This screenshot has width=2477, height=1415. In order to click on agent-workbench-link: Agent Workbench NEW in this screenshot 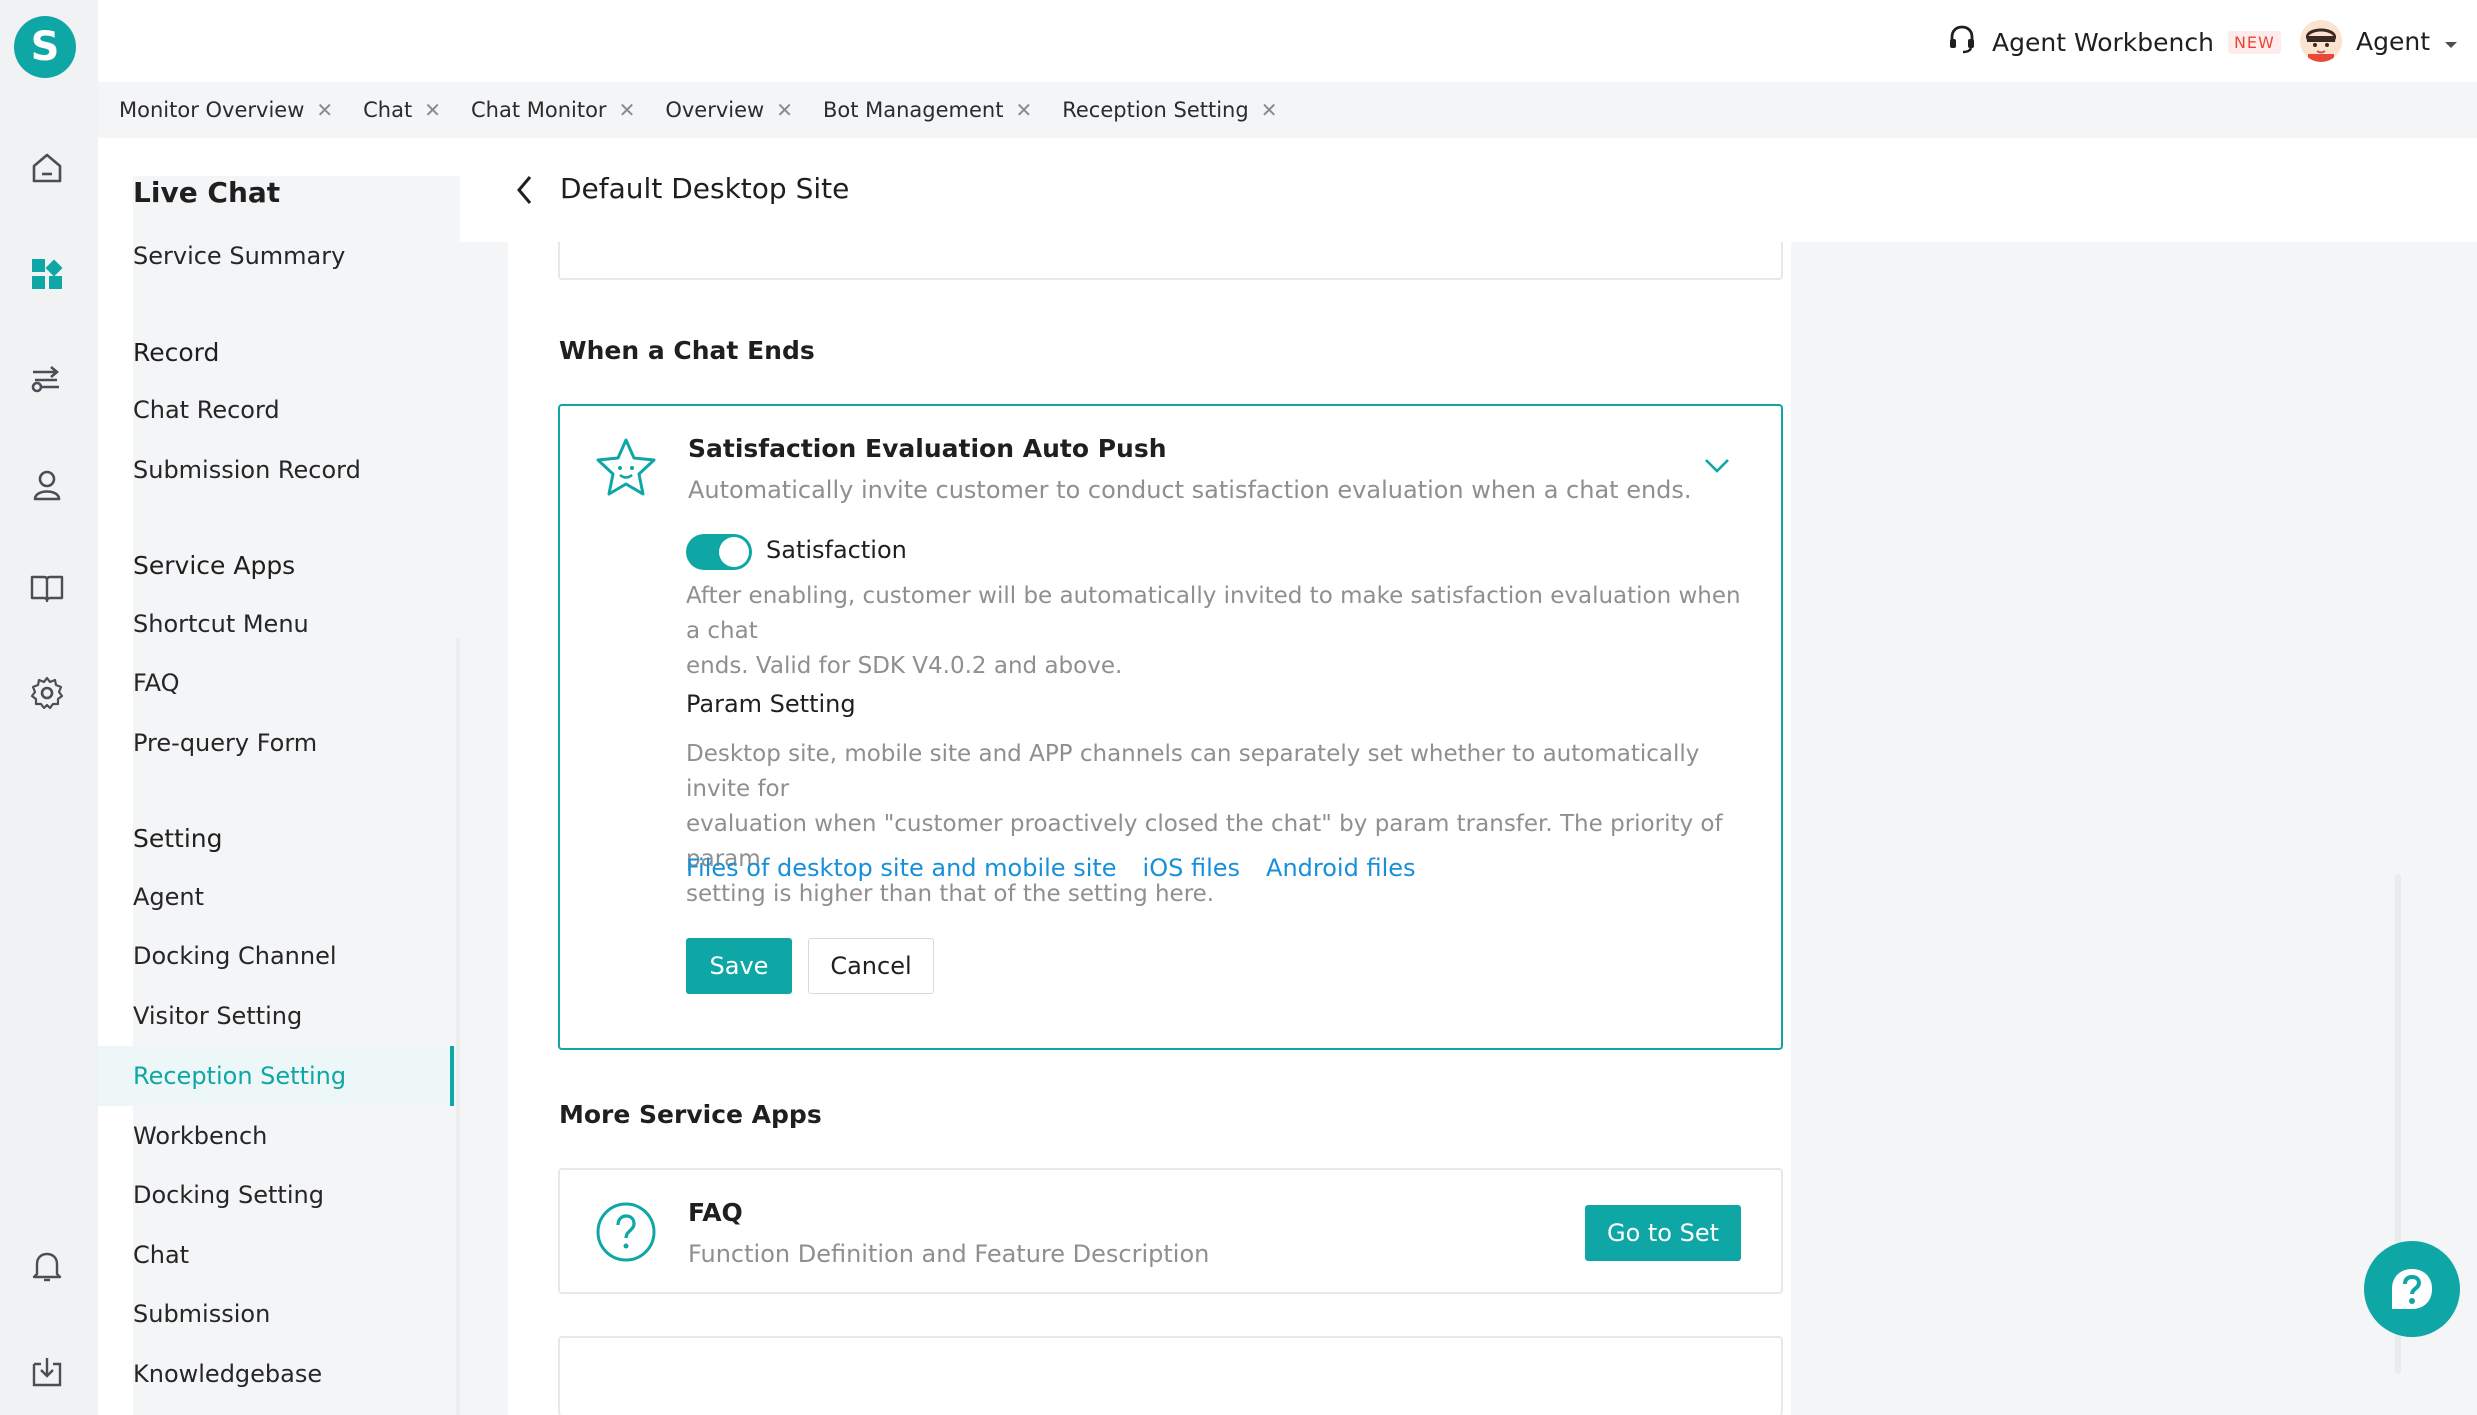, I will do `click(2113, 42)`.